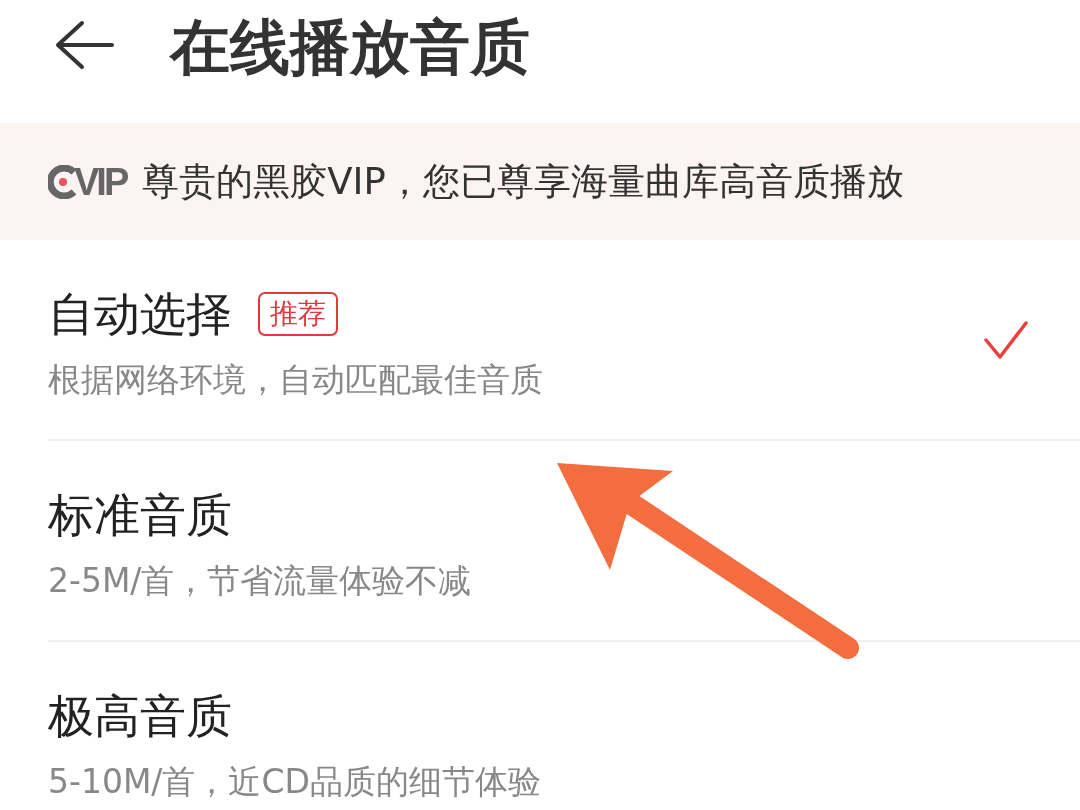 The width and height of the screenshot is (1080, 810). What do you see at coordinates (140, 314) in the screenshot?
I see `option-title: 自动选择` at bounding box center [140, 314].